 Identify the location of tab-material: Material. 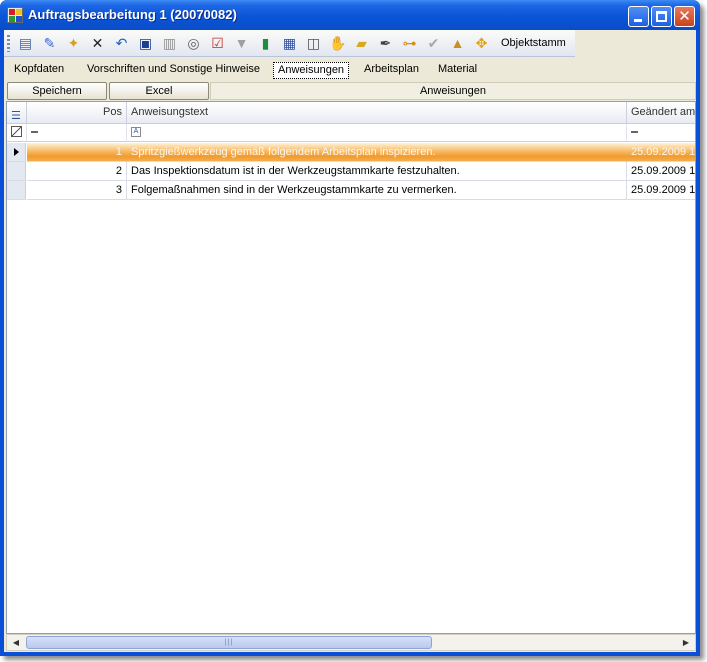
(457, 70).